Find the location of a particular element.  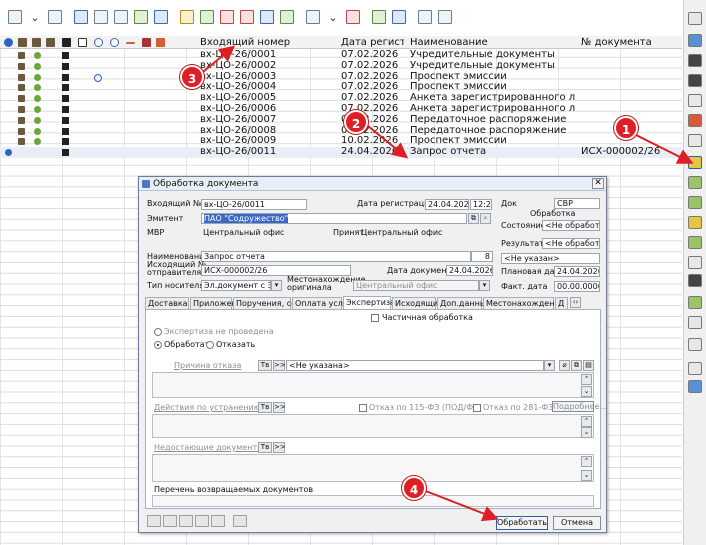

tab-2: Поручения, ссылки is located at coordinates (275, 303).